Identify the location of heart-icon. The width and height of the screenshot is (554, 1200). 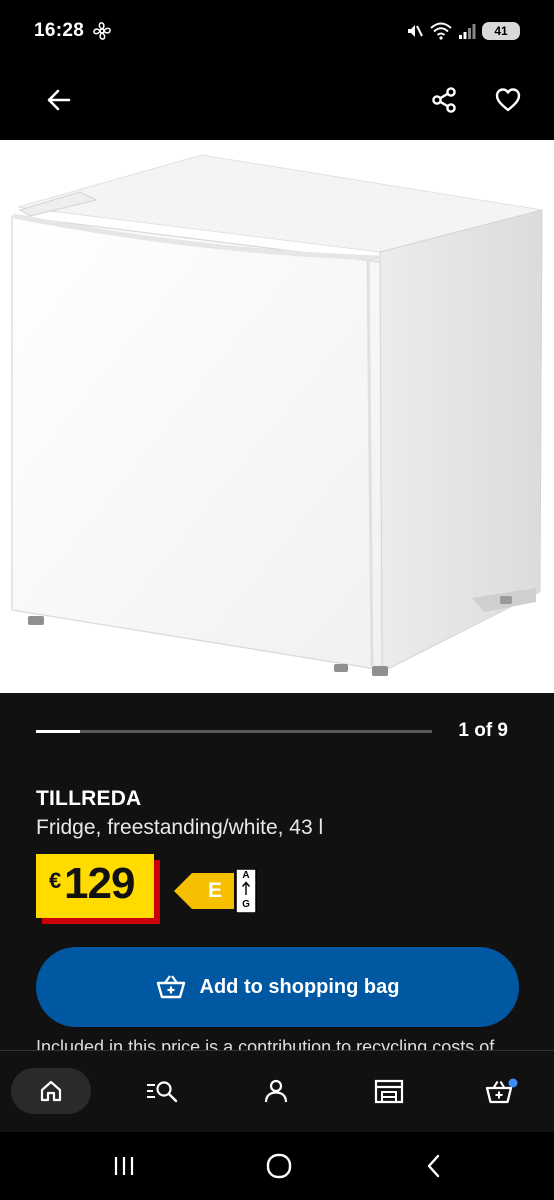
(508, 100).